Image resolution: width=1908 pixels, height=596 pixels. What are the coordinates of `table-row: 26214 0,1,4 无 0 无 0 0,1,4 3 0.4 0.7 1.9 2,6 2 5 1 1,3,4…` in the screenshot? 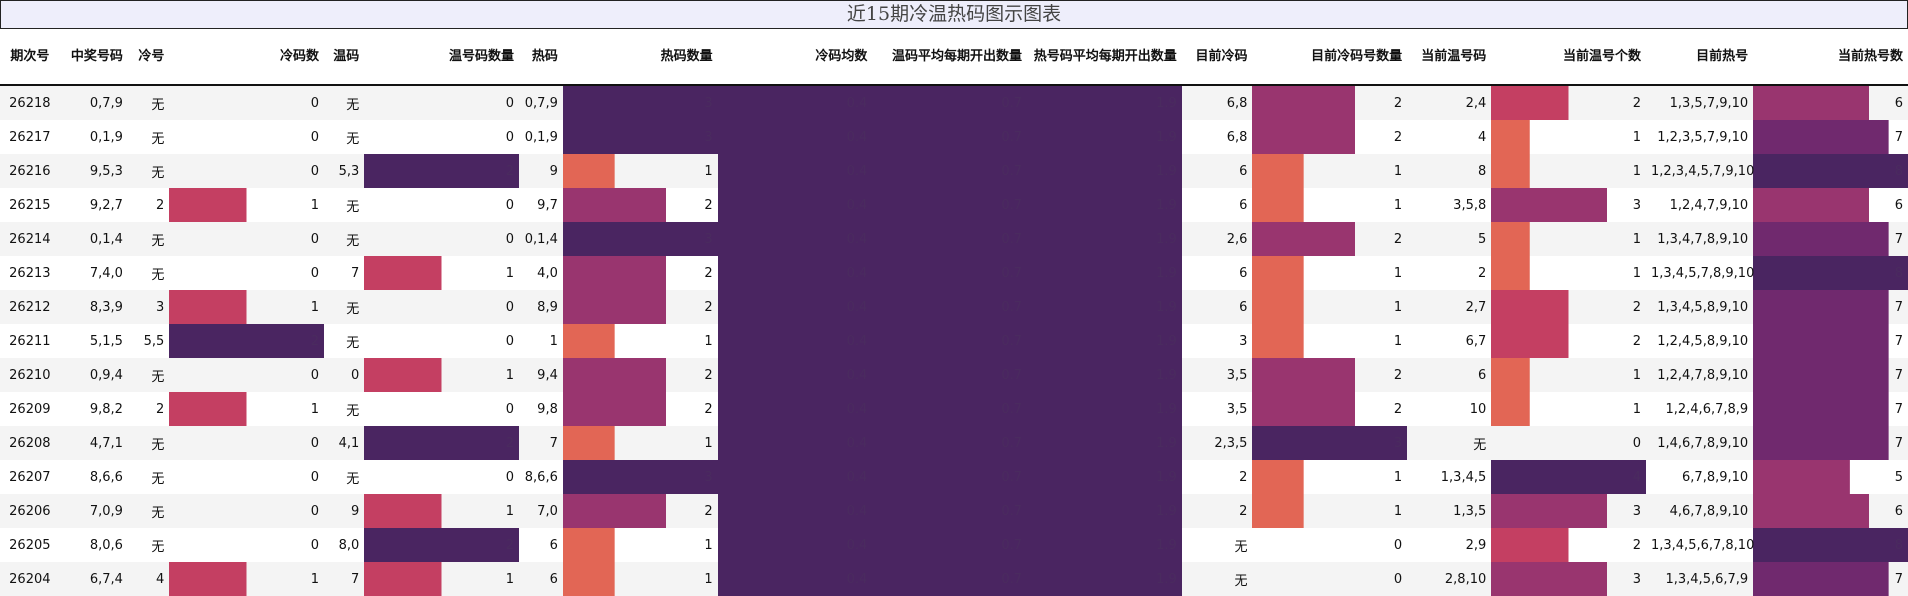 It's located at (954, 239).